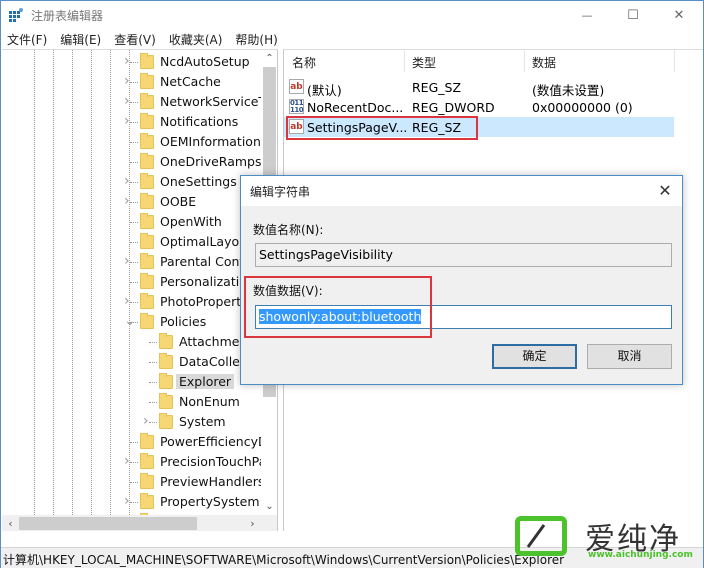 The width and height of the screenshot is (704, 568). I want to click on tree-node: NonEnum, so click(133, 402).